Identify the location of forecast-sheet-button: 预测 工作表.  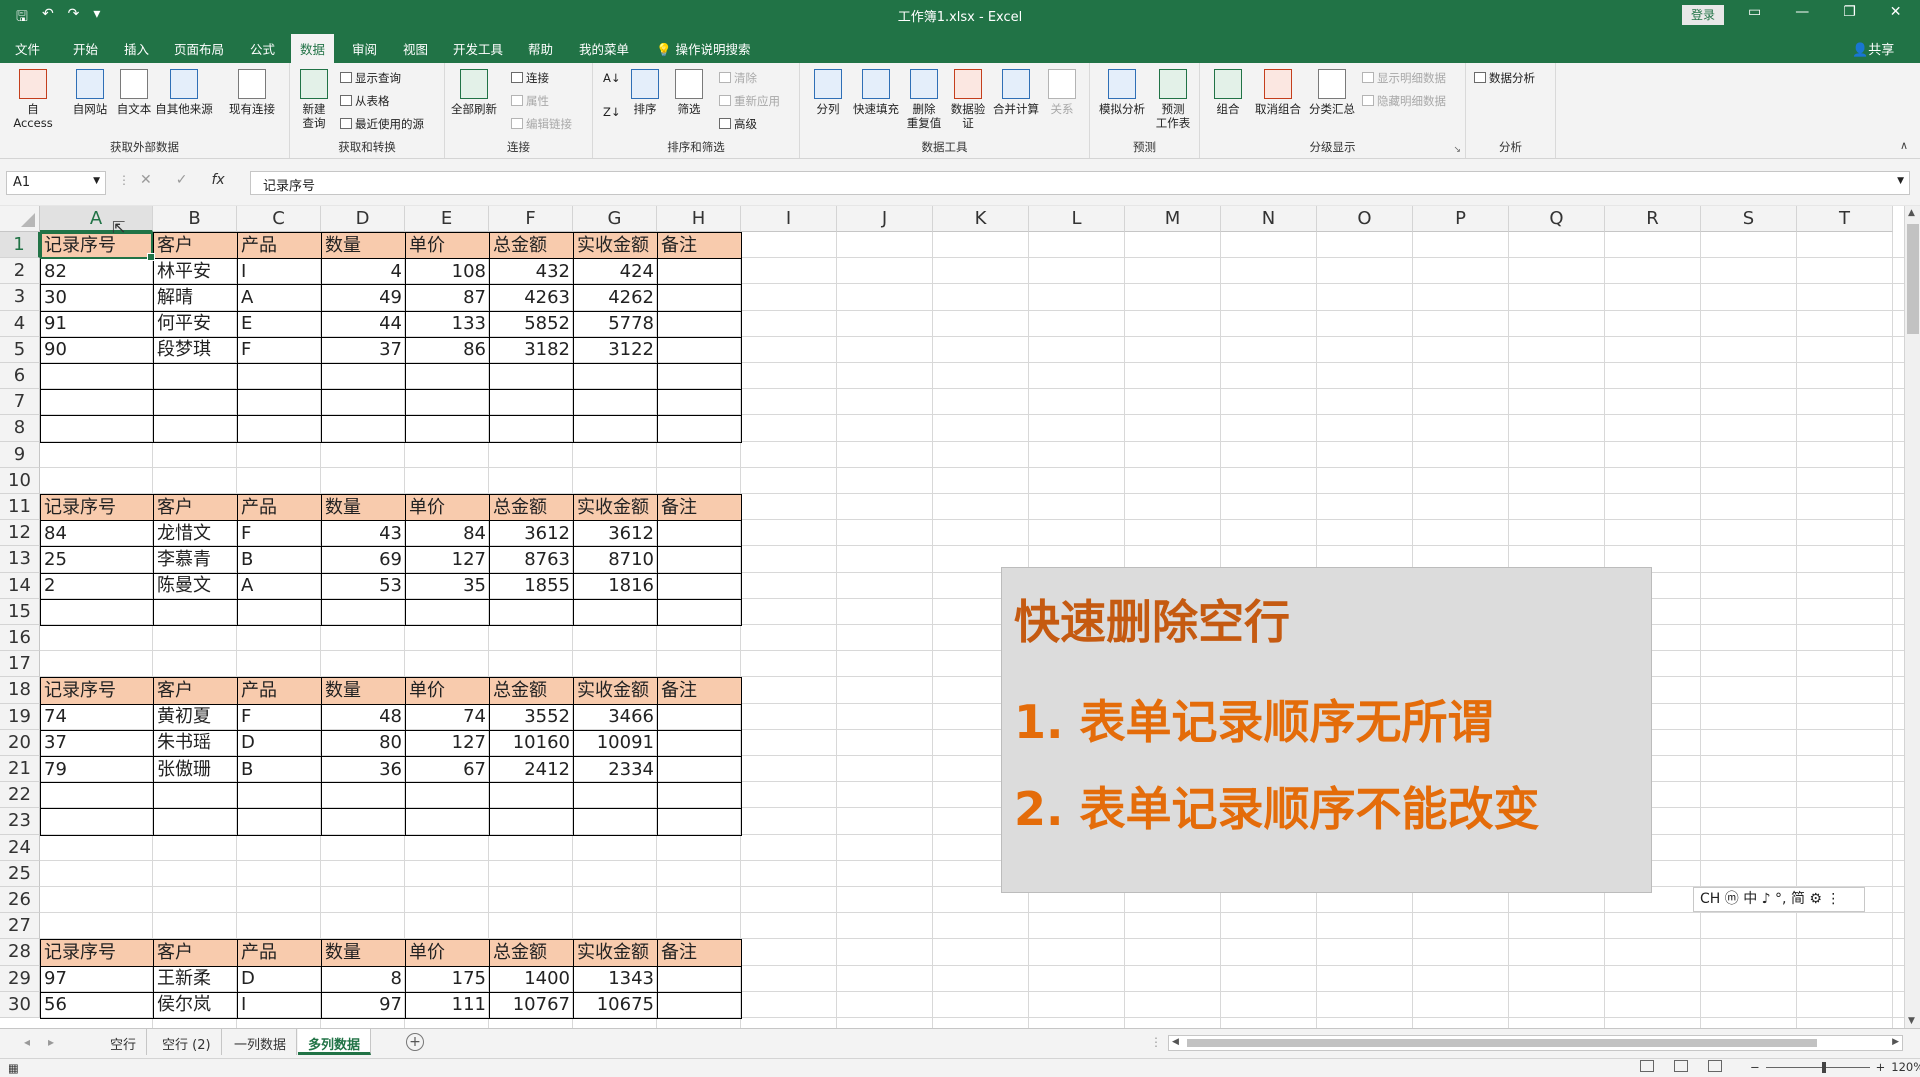
(1173, 99).